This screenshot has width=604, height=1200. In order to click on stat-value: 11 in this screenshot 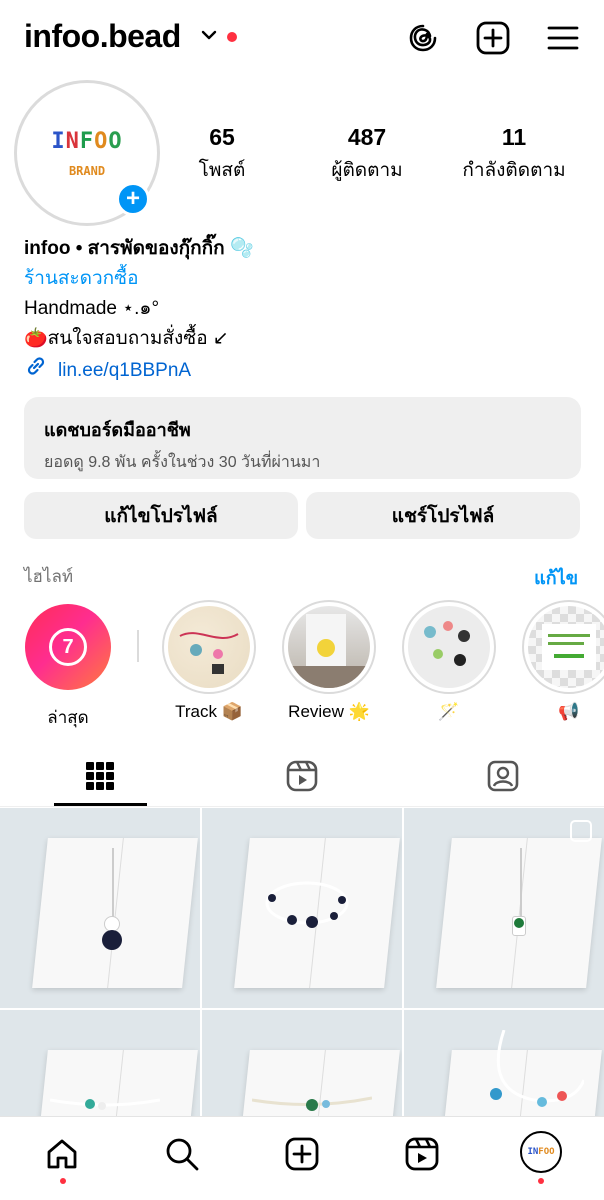, I will do `click(514, 137)`.